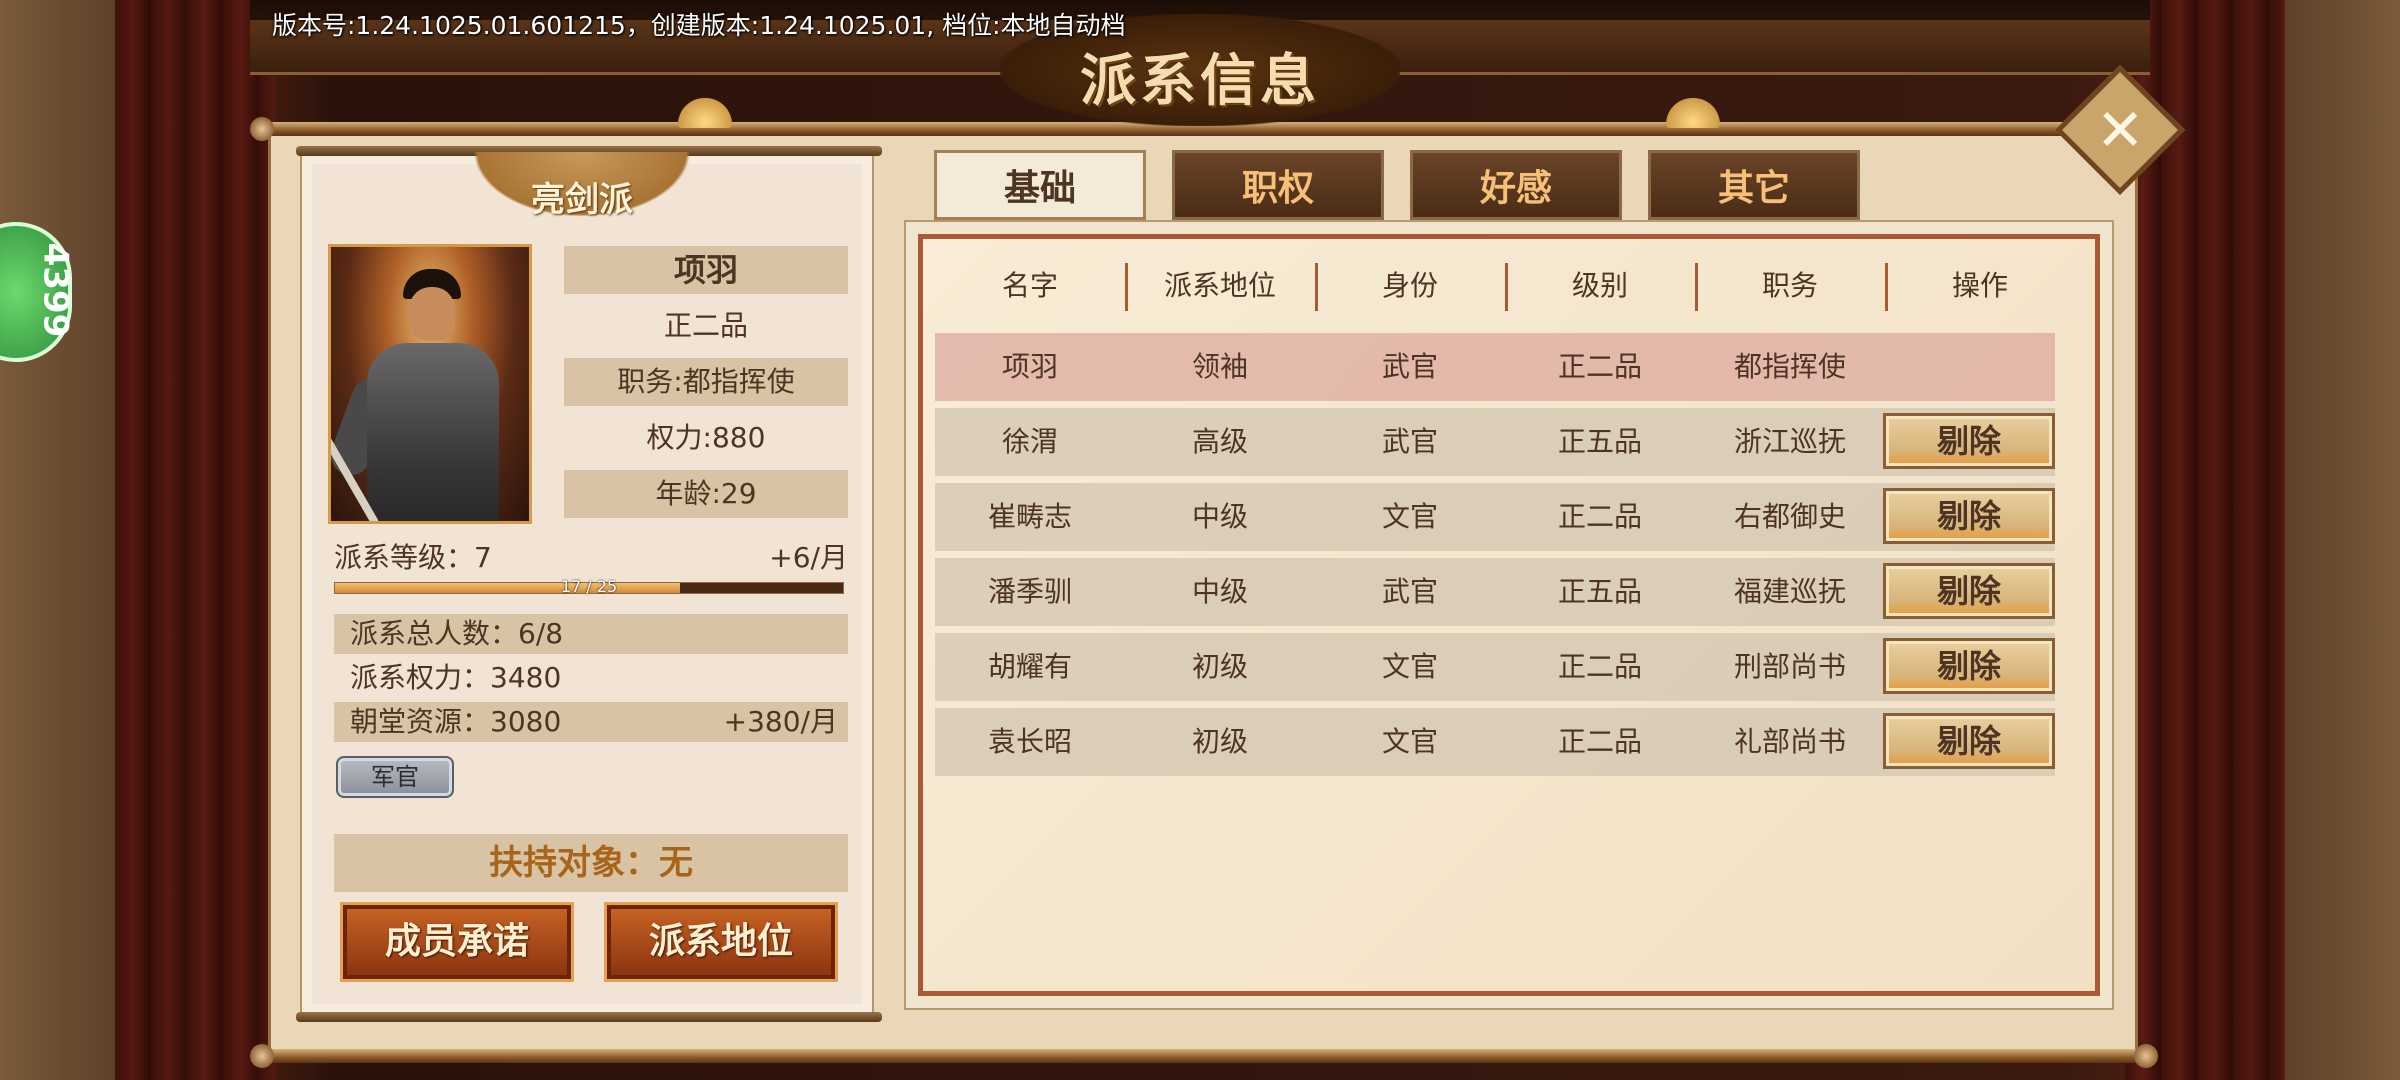  What do you see at coordinates (1495, 592) in the screenshot?
I see `table-row: 潘季驯 中级 武官 正五品 福建巡抚 剔除` at bounding box center [1495, 592].